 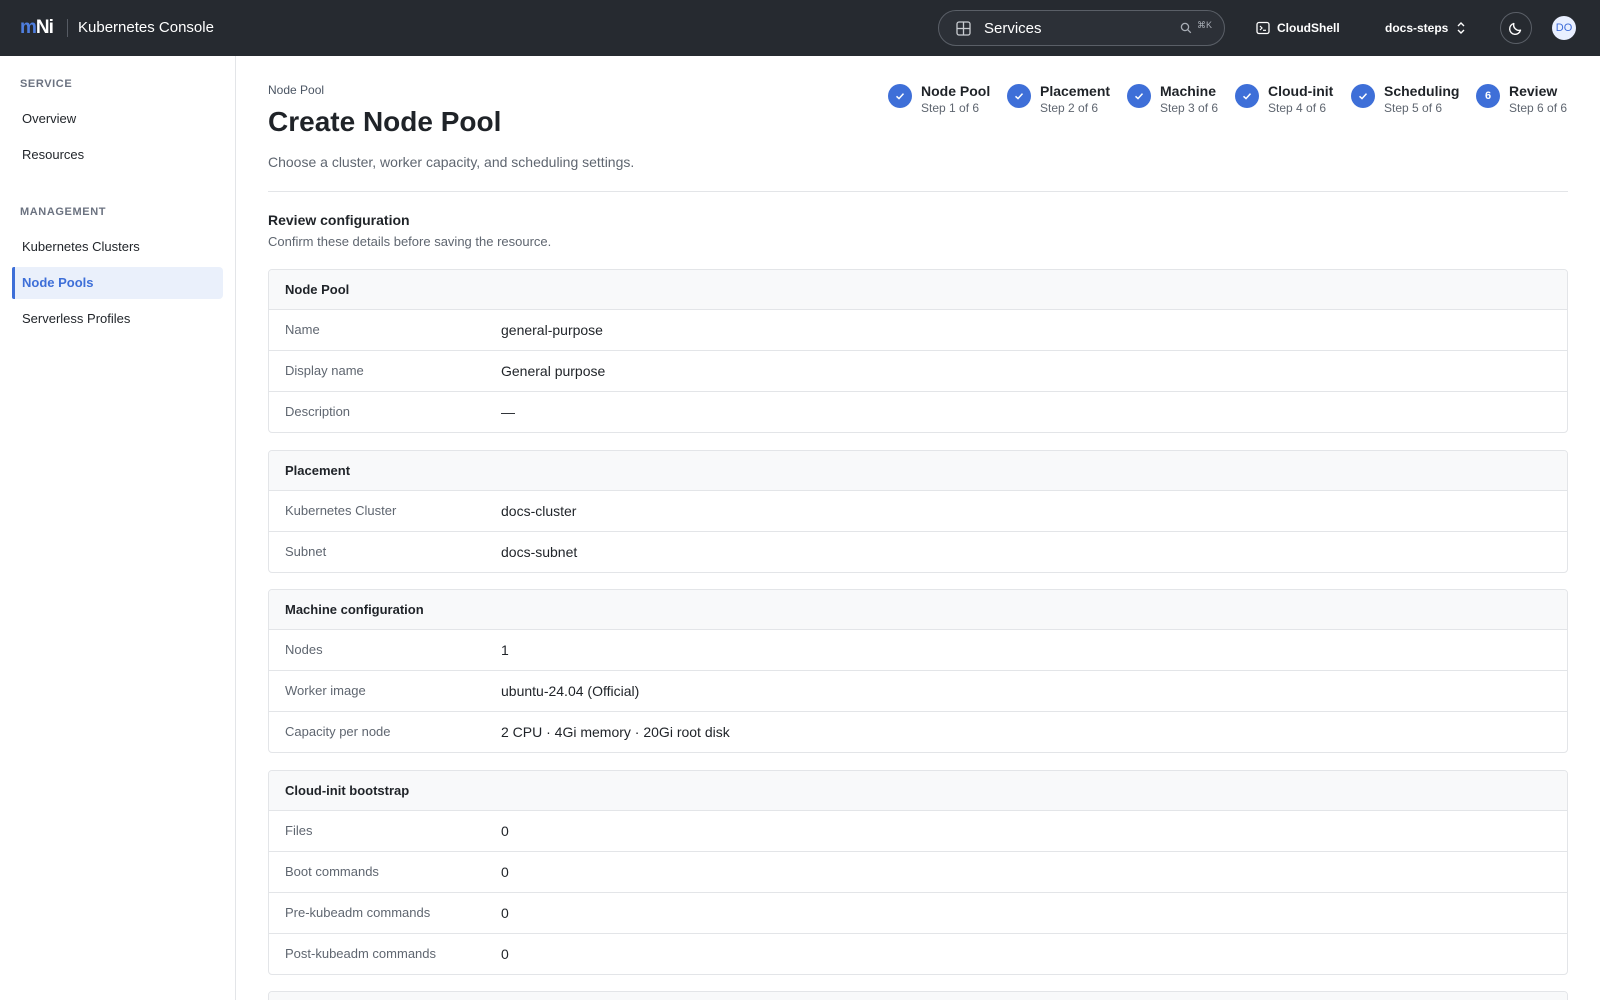 I want to click on review-row: Boot commands 0, so click(x=918, y=872).